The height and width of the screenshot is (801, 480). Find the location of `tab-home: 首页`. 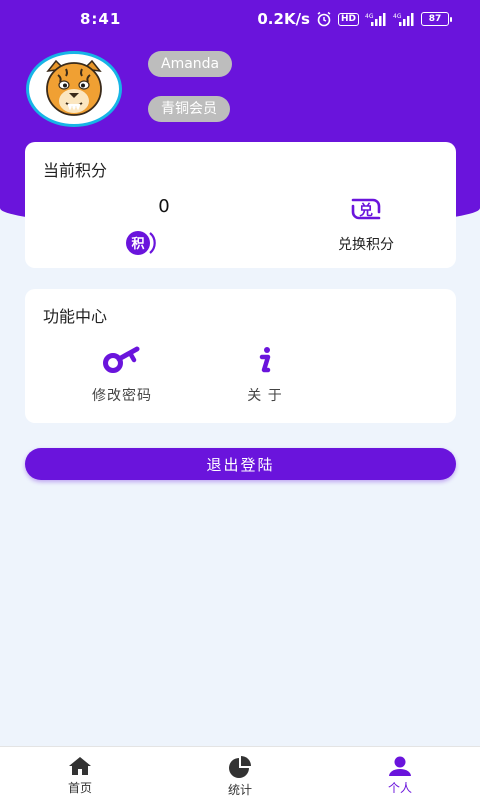

tab-home: 首页 is located at coordinates (80, 774).